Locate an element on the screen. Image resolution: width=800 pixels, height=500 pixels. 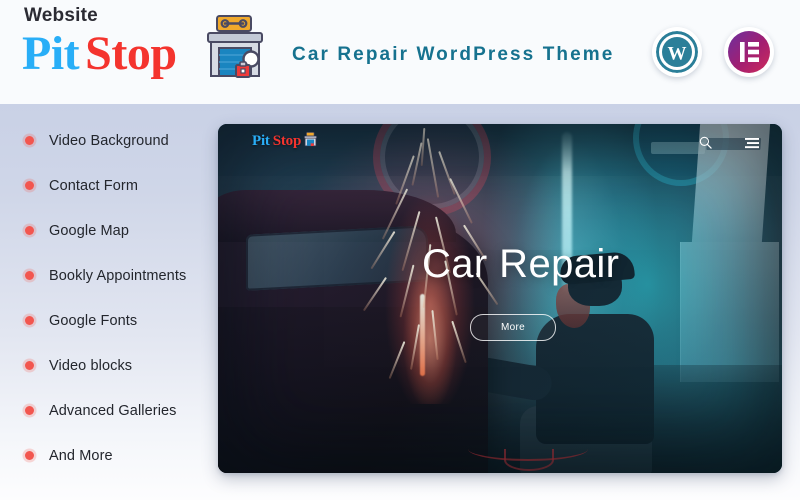
elementor-badge is located at coordinates (749, 52).